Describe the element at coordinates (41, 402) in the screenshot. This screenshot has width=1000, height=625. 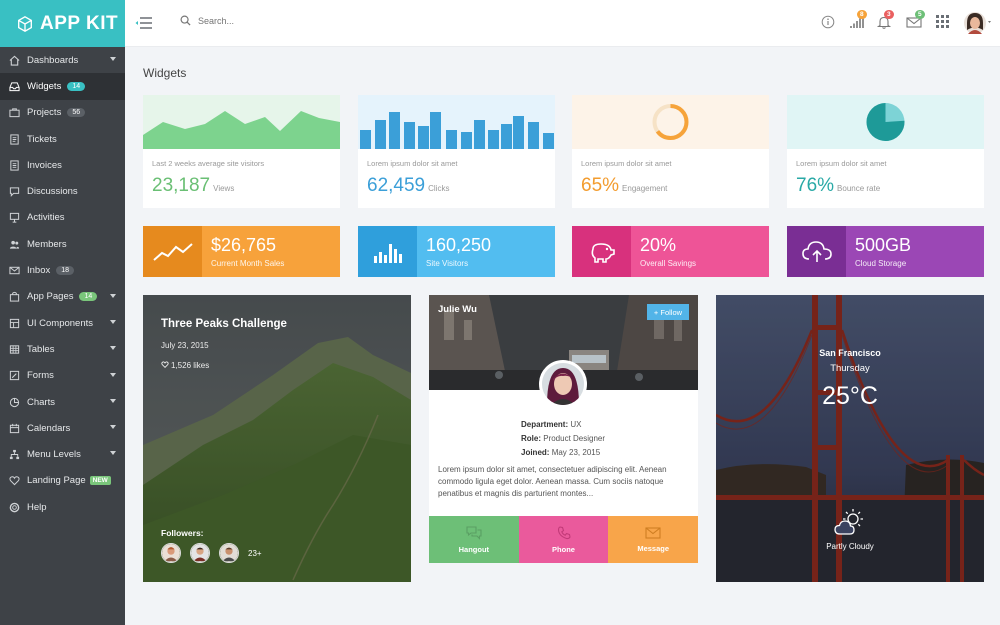
I see `sidebar-item-label: Charts` at that location.